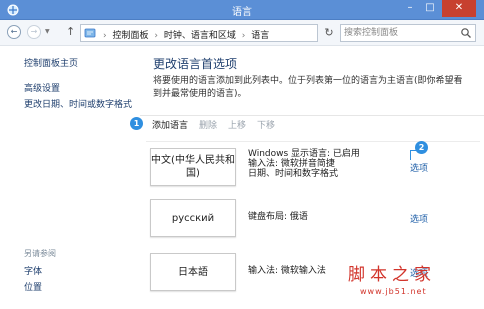 This screenshot has width=484, height=309. Describe the element at coordinates (136, 123) in the screenshot. I see `callout-badge: 1` at that location.